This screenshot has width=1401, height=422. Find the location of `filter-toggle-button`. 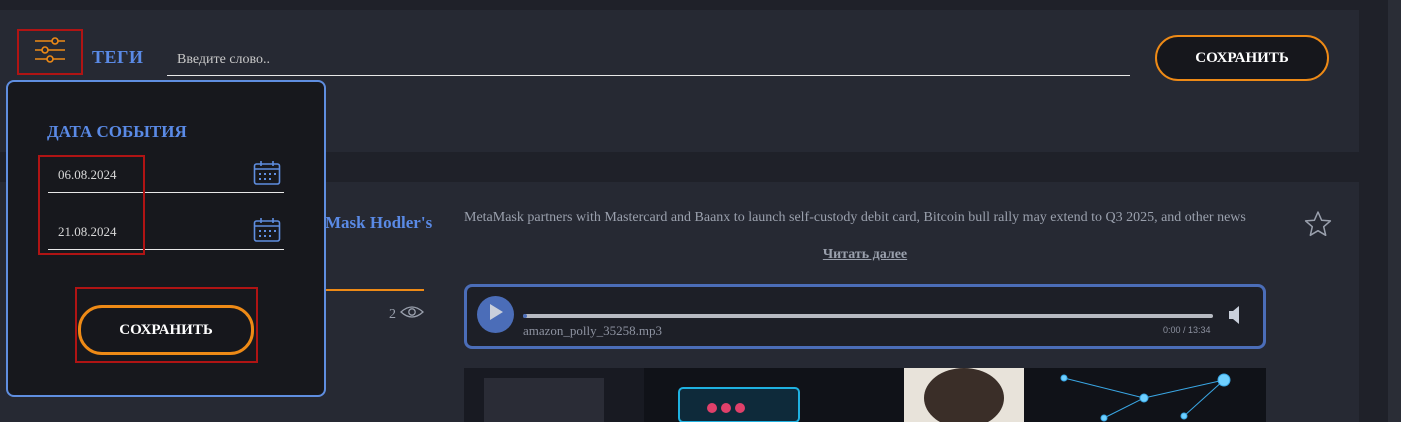

filter-toggle-button is located at coordinates (50, 52).